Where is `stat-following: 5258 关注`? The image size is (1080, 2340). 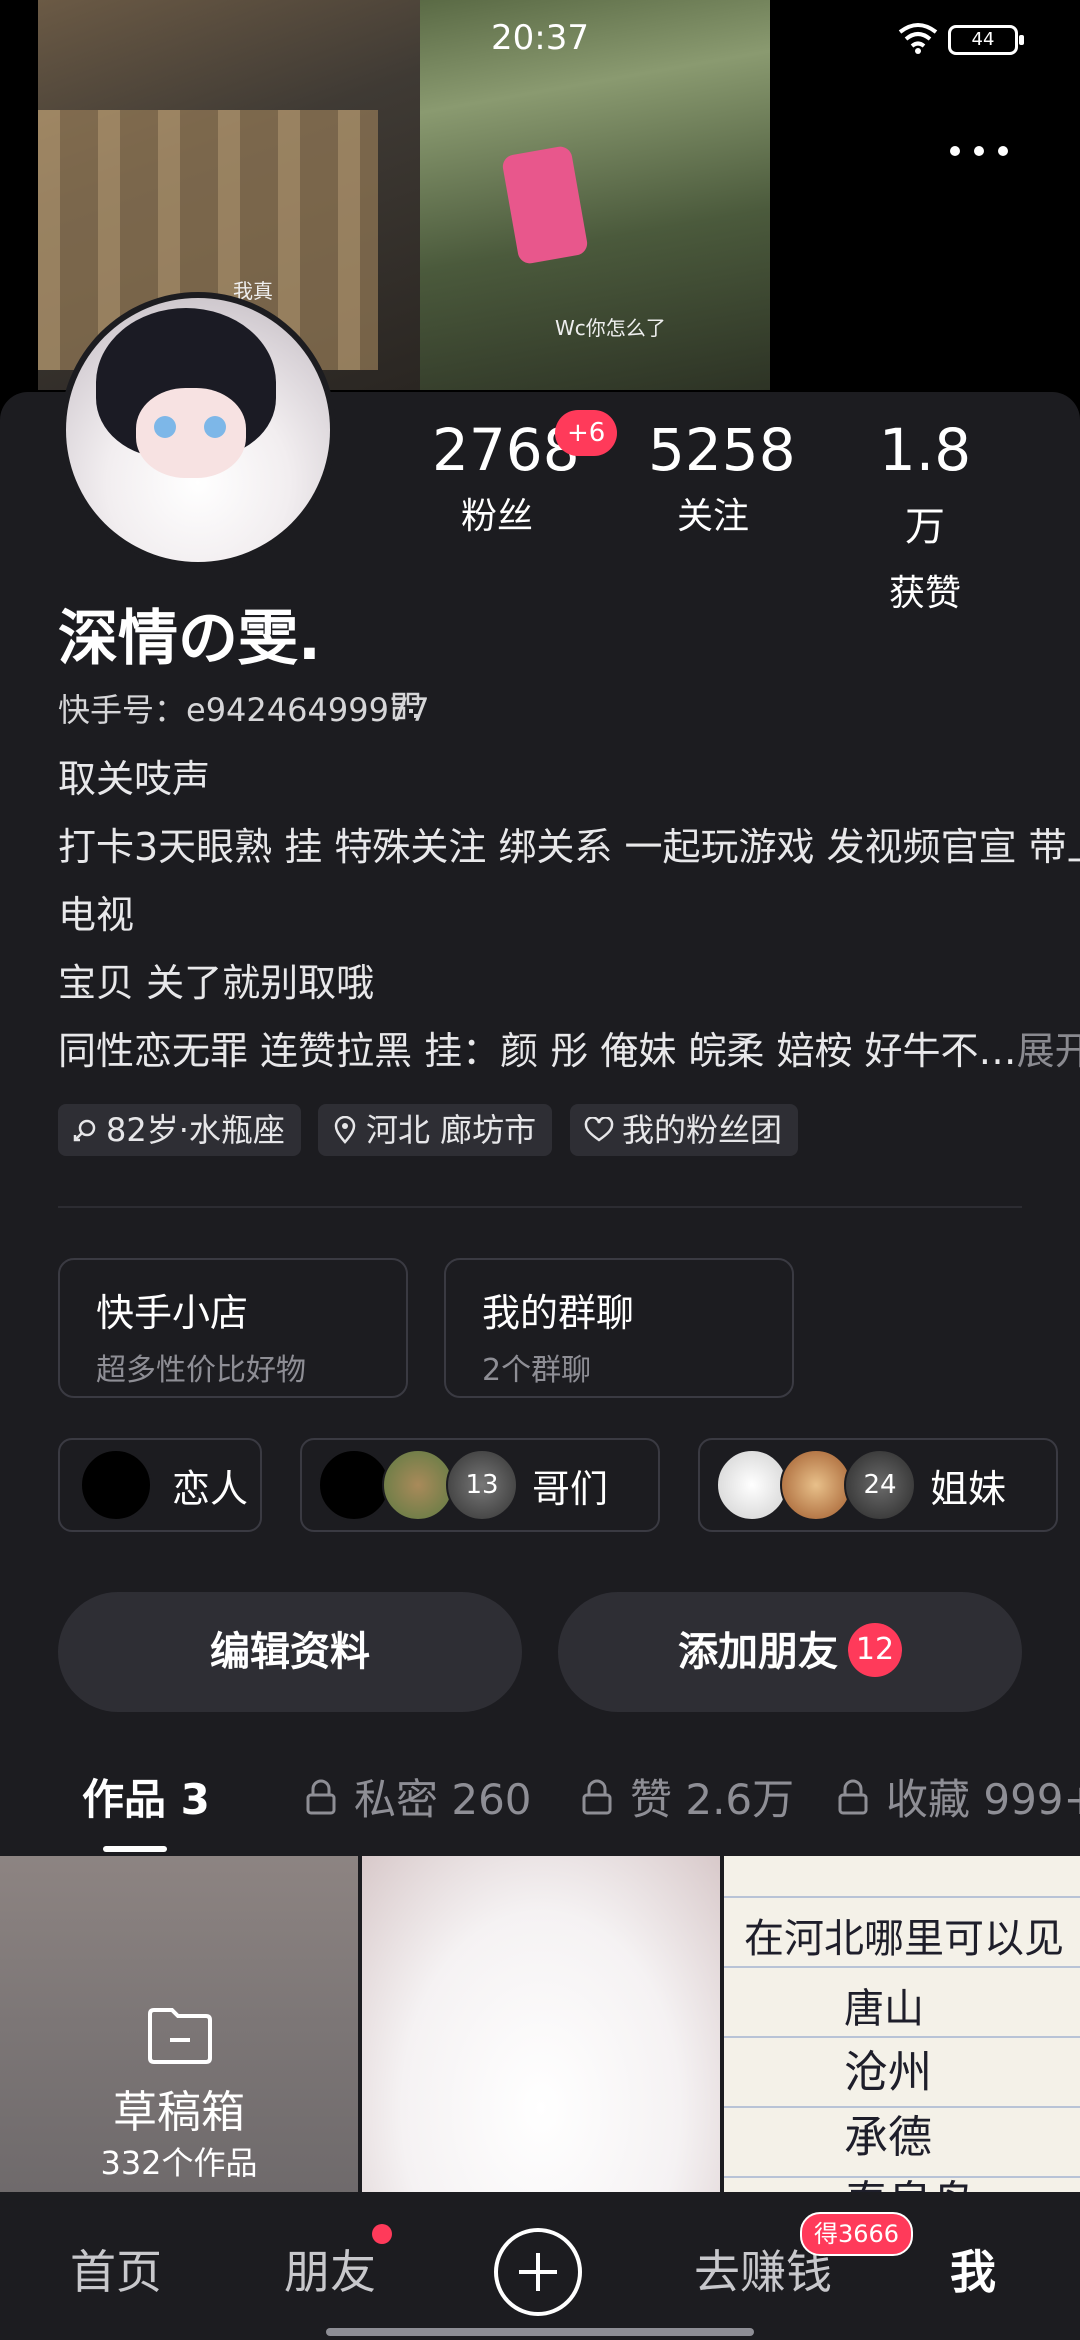
stat-following: 5258 关注 is located at coordinates (722, 477).